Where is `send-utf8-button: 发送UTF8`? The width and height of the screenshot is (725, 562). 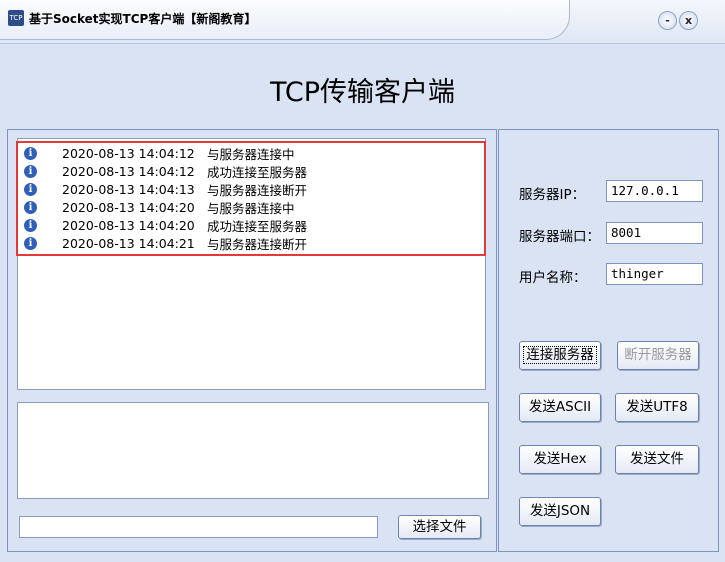
send-utf8-button: 发送UTF8 is located at coordinates (657, 407).